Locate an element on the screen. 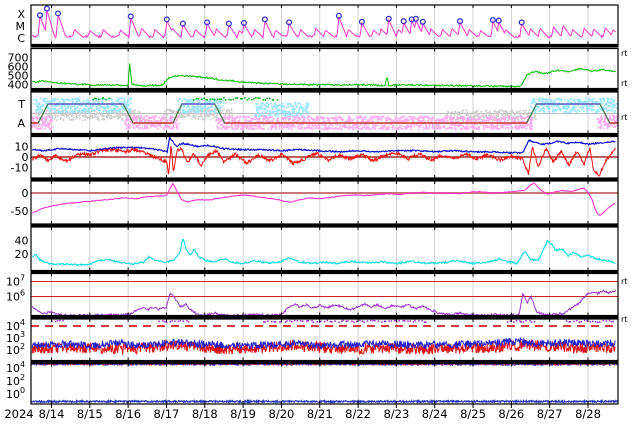 This screenshot has height=424, width=634. x-axis-label: 8/25 is located at coordinates (473, 414).